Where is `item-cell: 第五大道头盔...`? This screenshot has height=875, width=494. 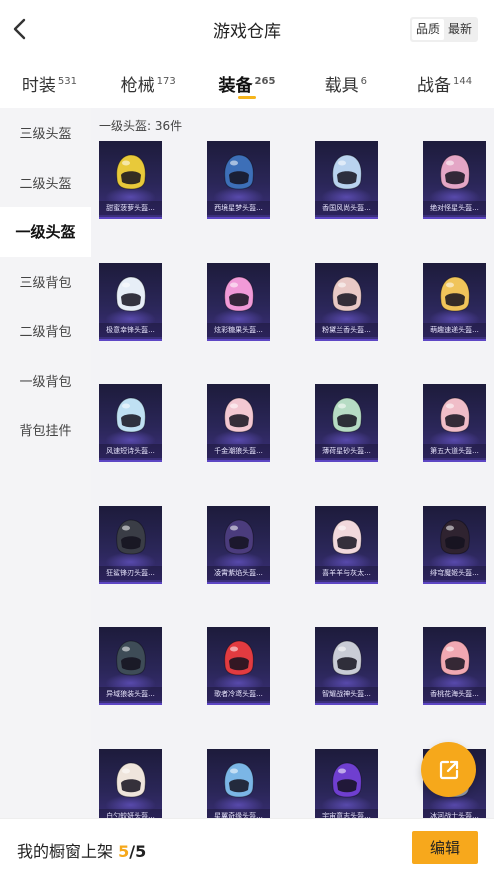
item-cell: 第五大道头盔... is located at coordinates (458, 445).